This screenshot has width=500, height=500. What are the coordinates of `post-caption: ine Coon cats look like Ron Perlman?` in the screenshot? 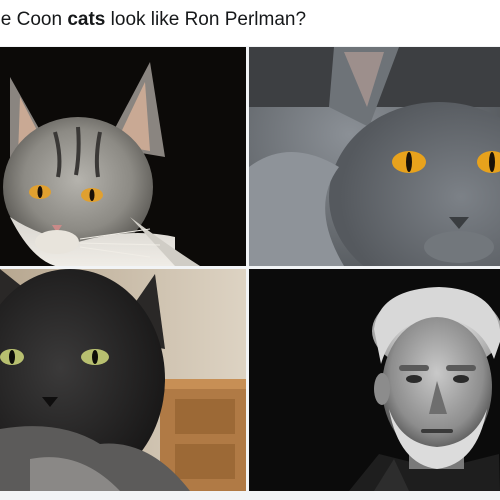 It's located at (250, 23).